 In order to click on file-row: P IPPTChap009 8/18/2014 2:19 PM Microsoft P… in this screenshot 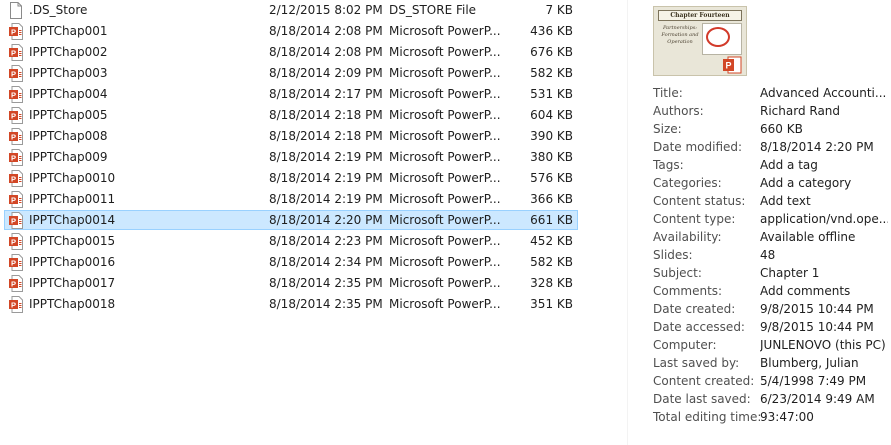, I will do `click(291, 157)`.